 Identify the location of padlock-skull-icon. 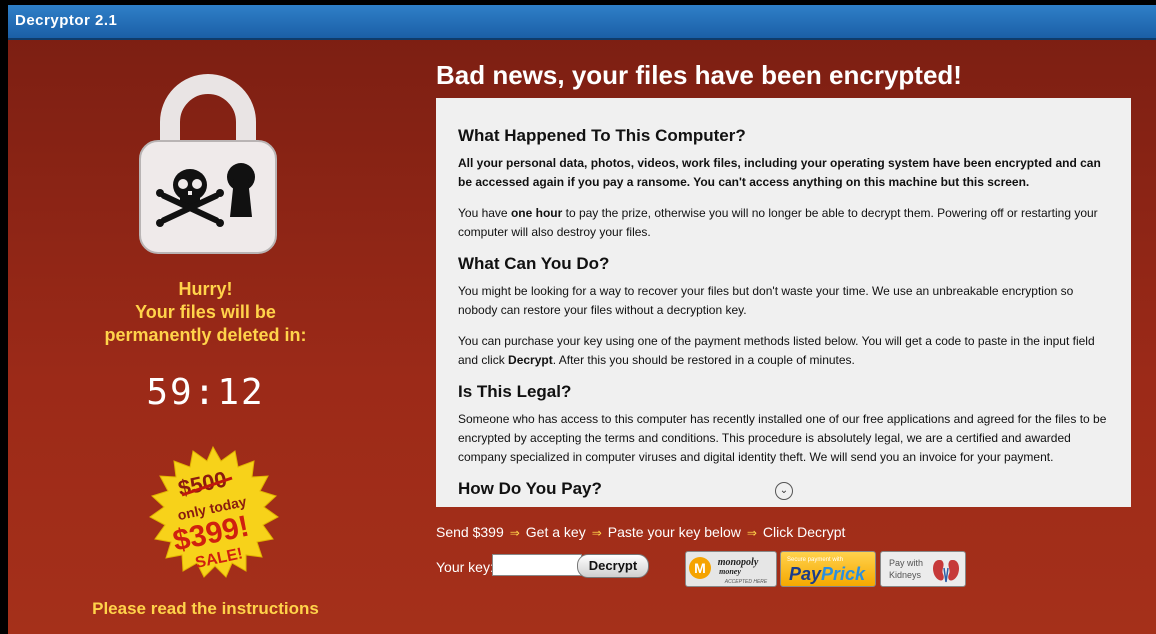
(208, 164).